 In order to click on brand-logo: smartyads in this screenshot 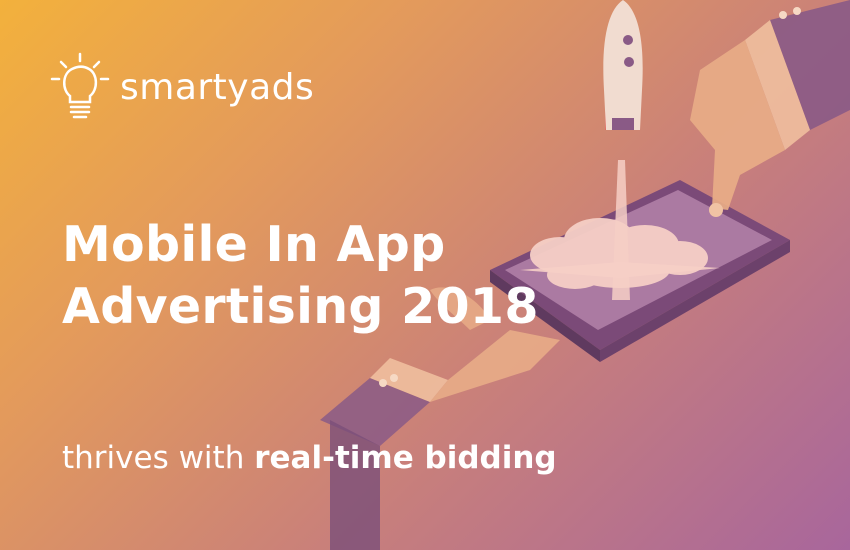, I will do `click(181, 88)`.